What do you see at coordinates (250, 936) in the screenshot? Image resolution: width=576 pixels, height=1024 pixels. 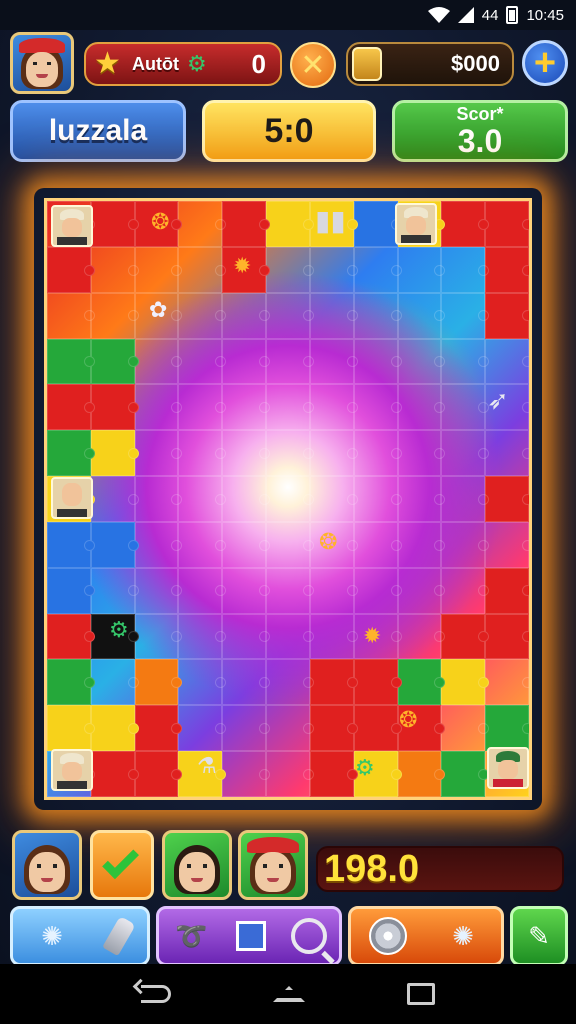 I see `flag-icon` at bounding box center [250, 936].